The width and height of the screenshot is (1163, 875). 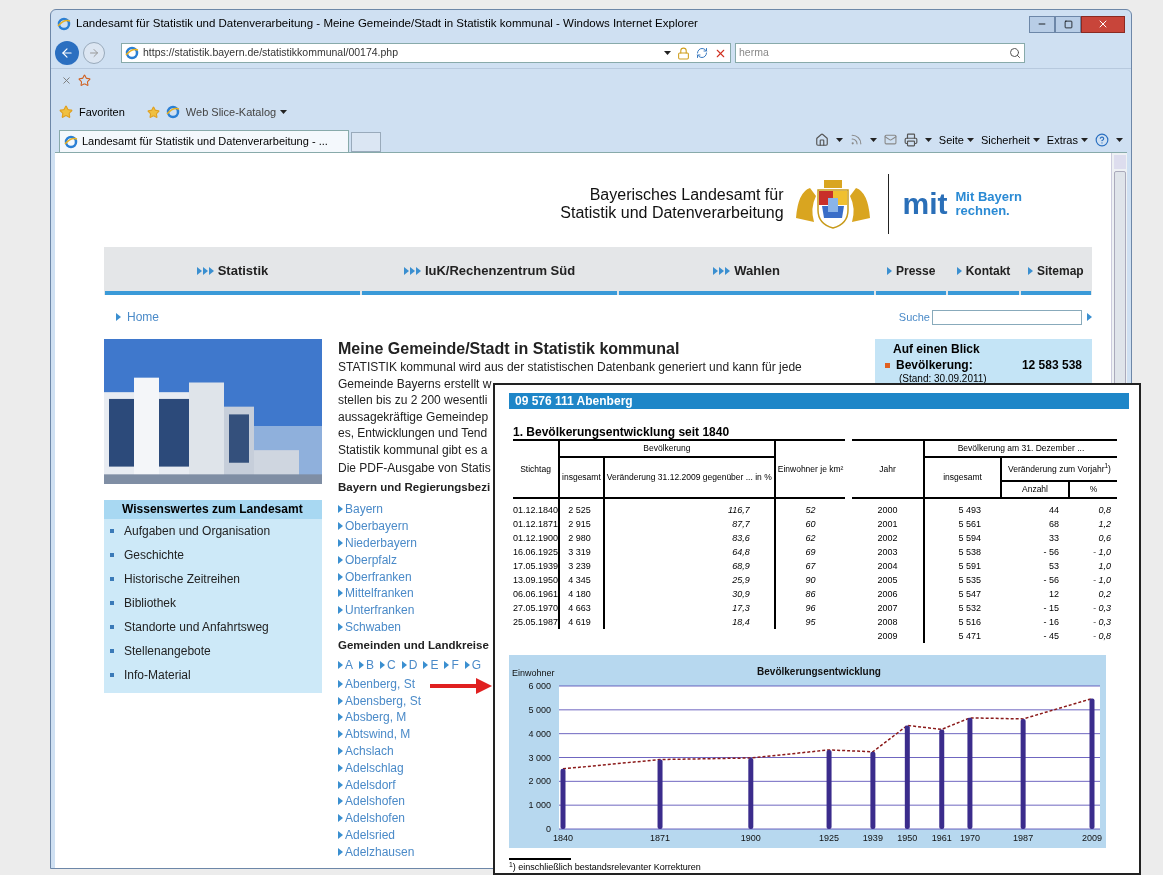 I want to click on x-tick-label: 1987, so click(x=1023, y=838).